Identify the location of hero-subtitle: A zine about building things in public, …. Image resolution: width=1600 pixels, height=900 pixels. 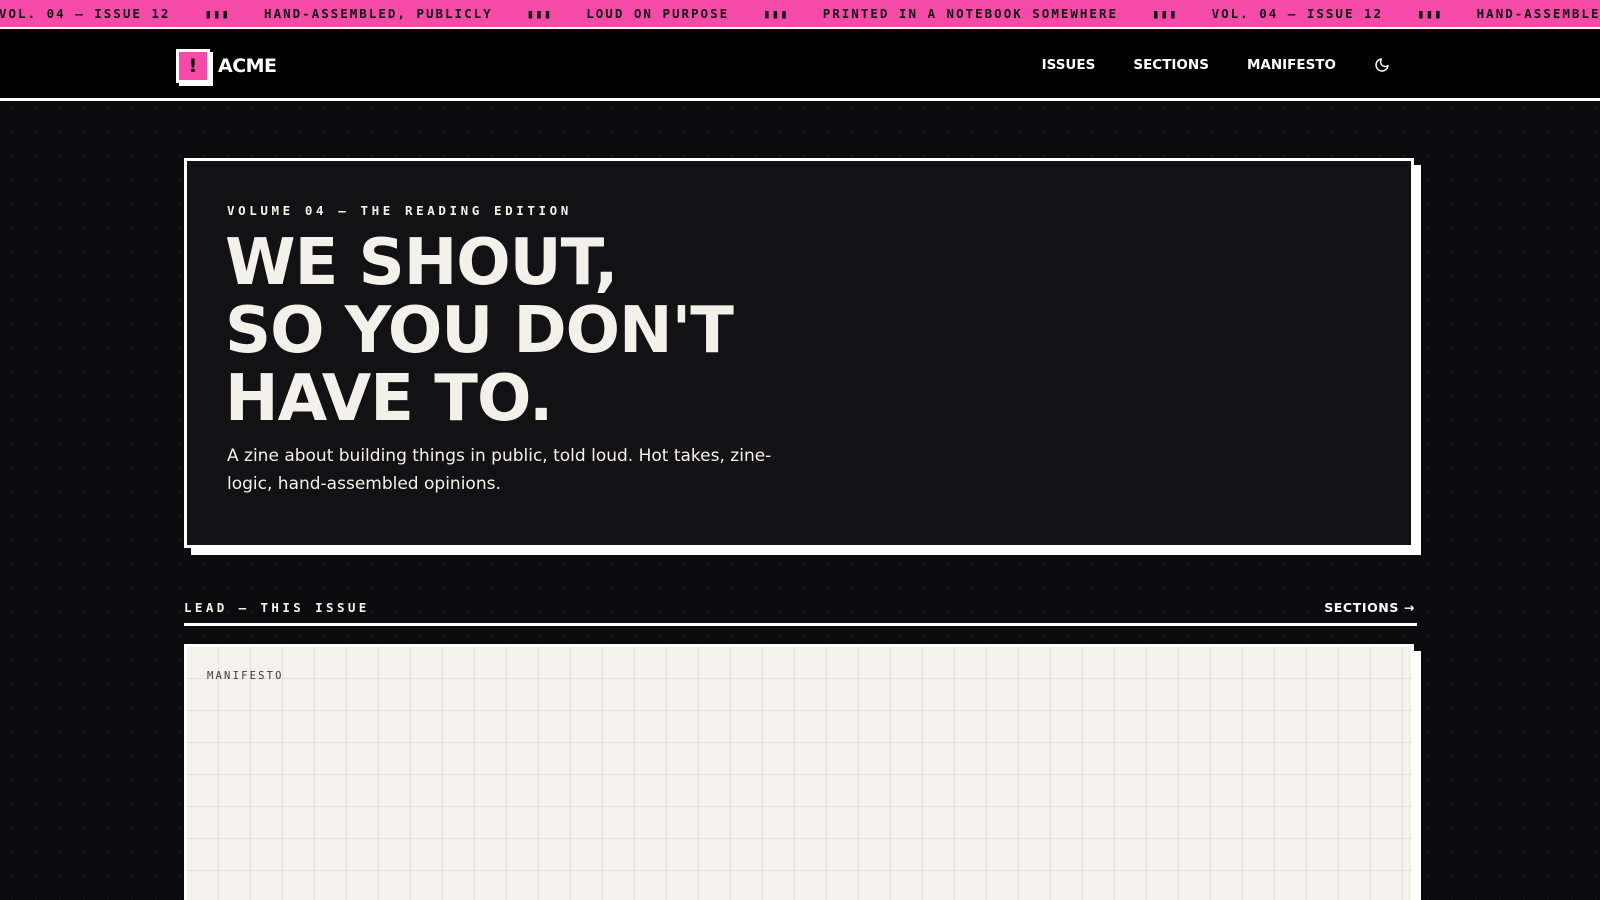
(499, 470).